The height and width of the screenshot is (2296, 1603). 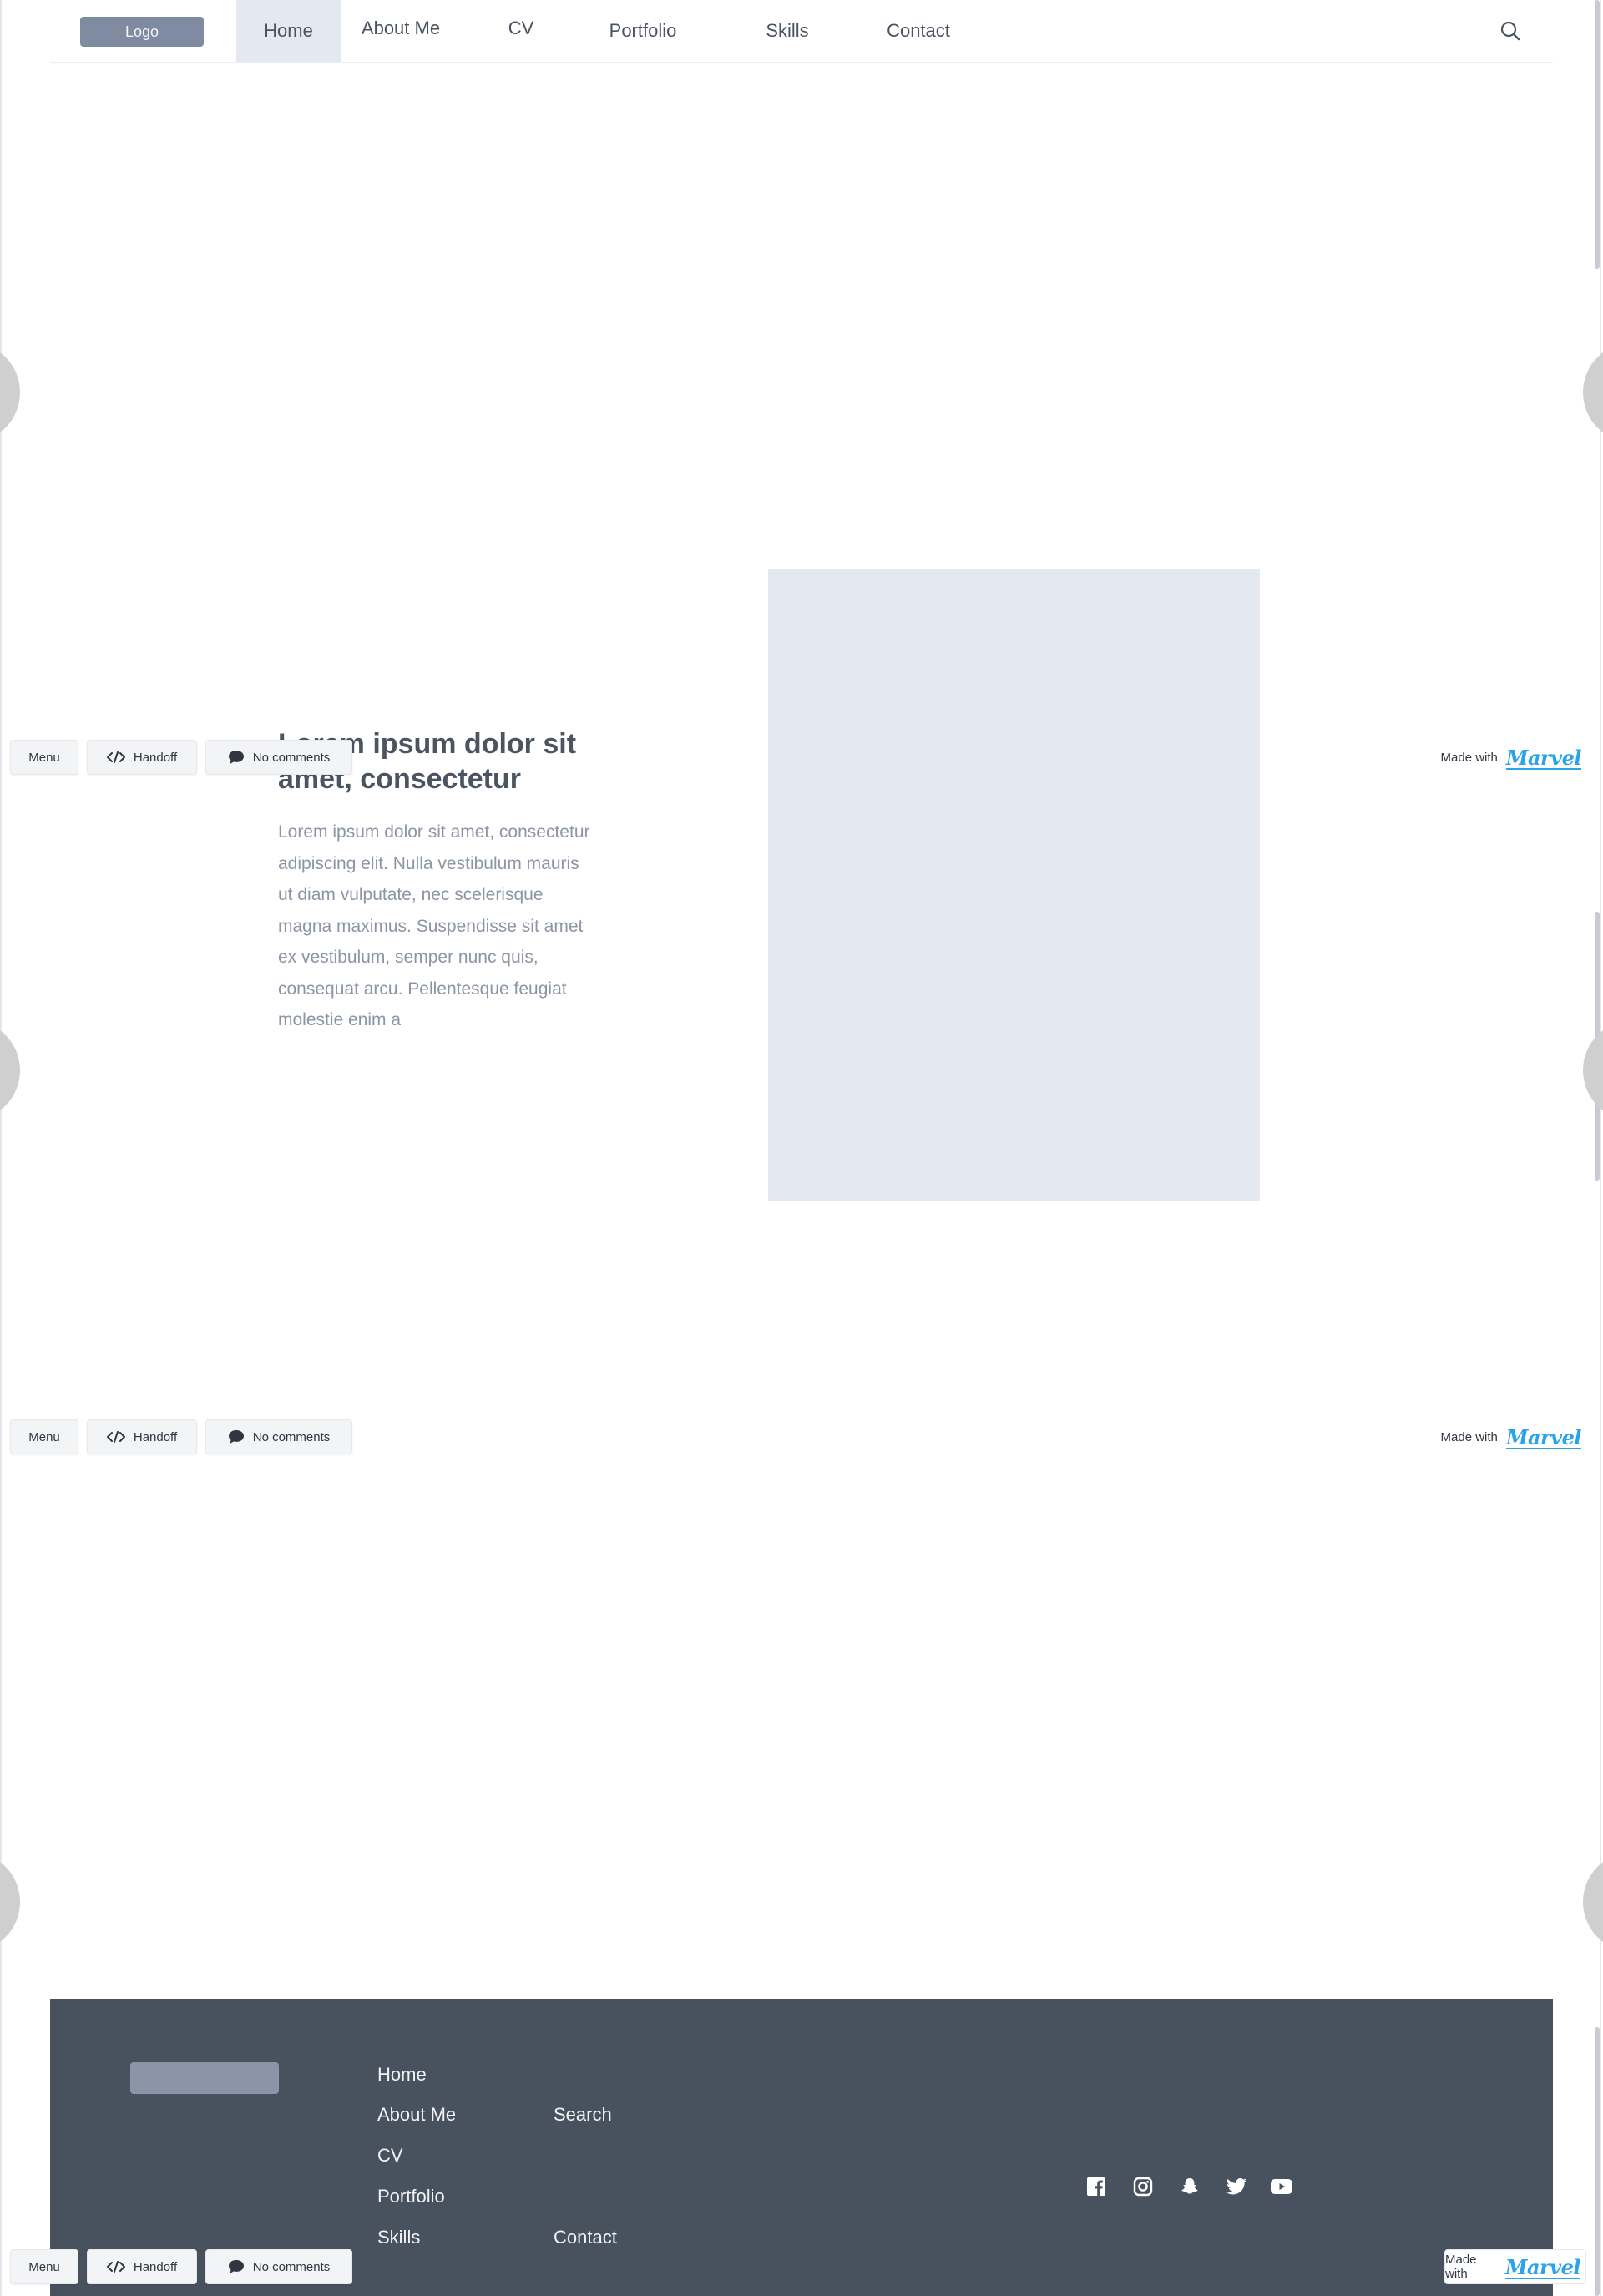 I want to click on frame-edge-right, so click(x=1600, y=1148).